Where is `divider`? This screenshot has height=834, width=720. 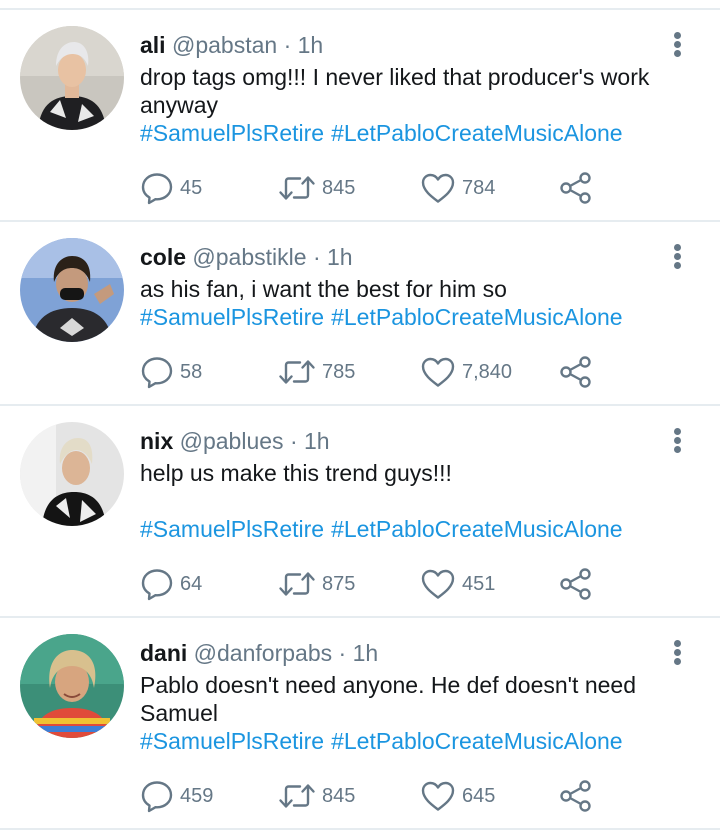
divider is located at coordinates (360, 829).